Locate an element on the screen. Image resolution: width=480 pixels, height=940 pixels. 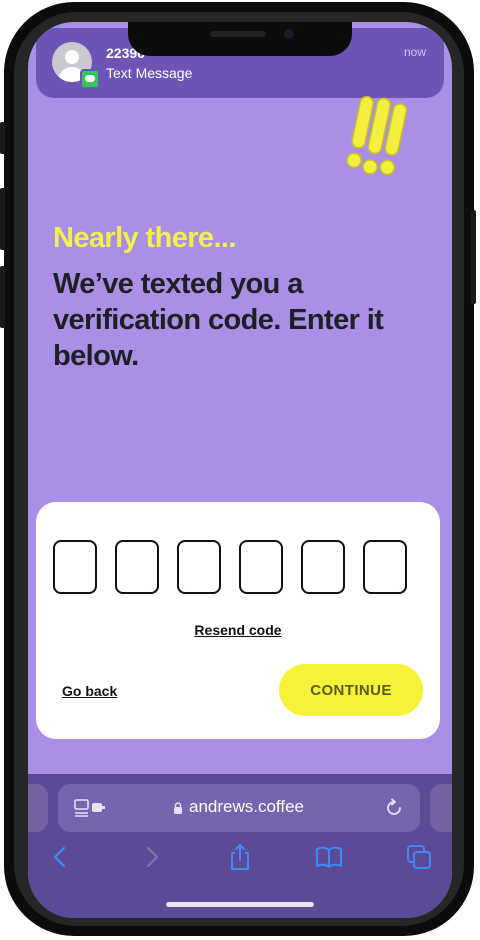
browser-nav-row is located at coordinates (240, 862).